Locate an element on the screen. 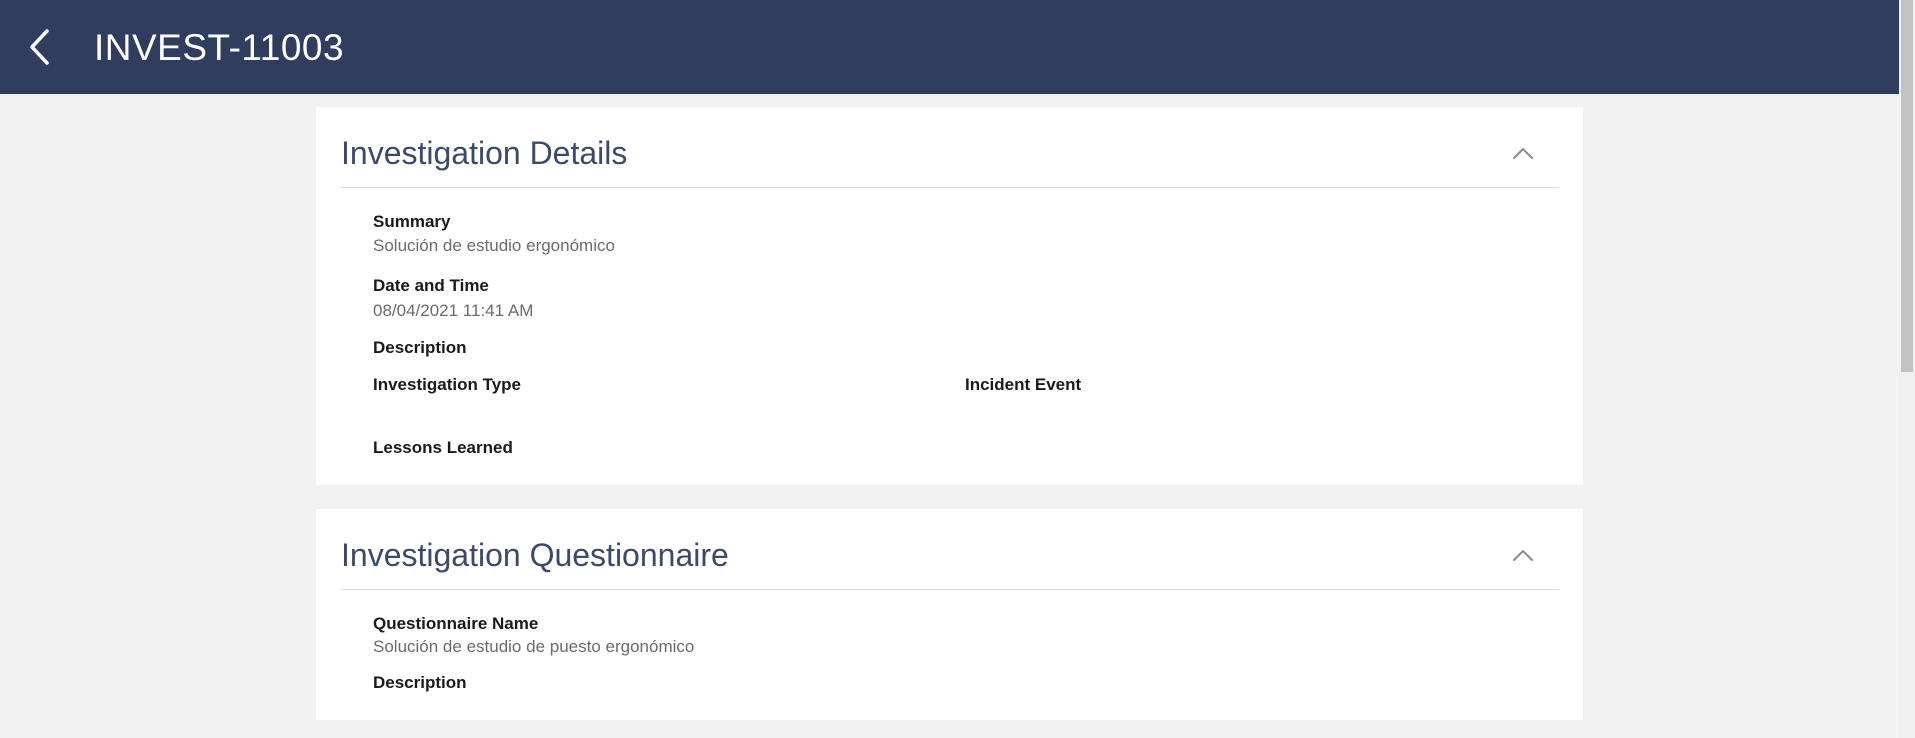  date-time-value: 08/04/2021 11:41 AM is located at coordinates (453, 310).